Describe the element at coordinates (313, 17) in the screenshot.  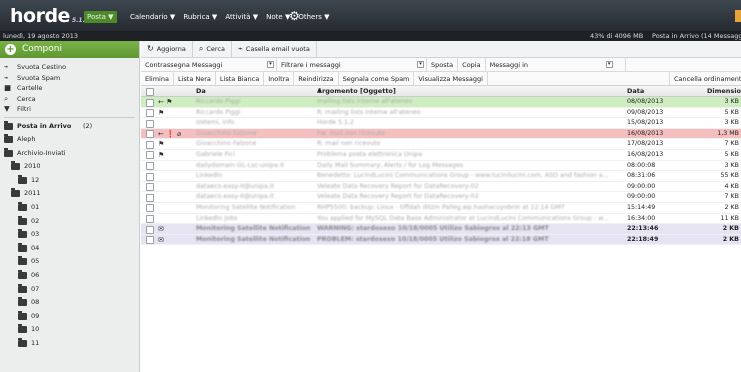
I see `menu-others: Others ▼` at that location.